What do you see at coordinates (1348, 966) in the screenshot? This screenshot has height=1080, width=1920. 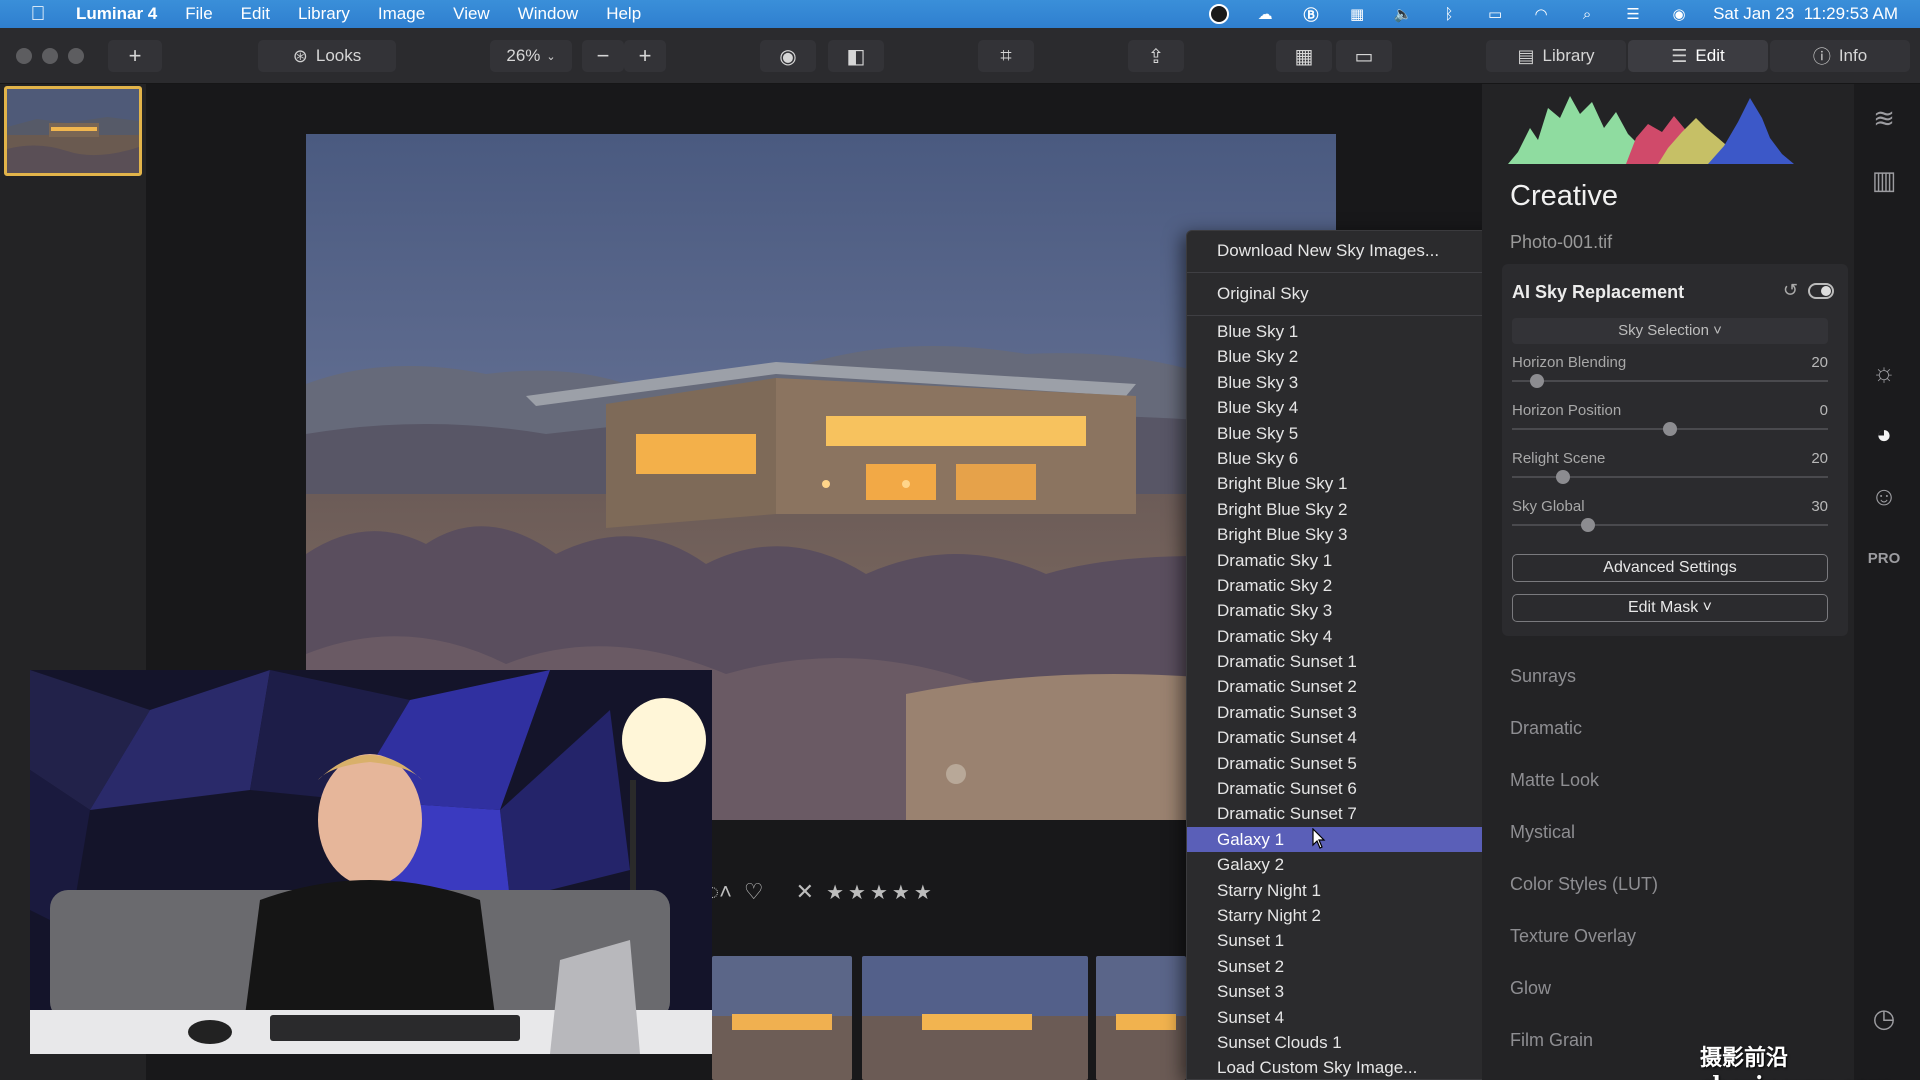 I see `sky-option: Sunset 2` at bounding box center [1348, 966].